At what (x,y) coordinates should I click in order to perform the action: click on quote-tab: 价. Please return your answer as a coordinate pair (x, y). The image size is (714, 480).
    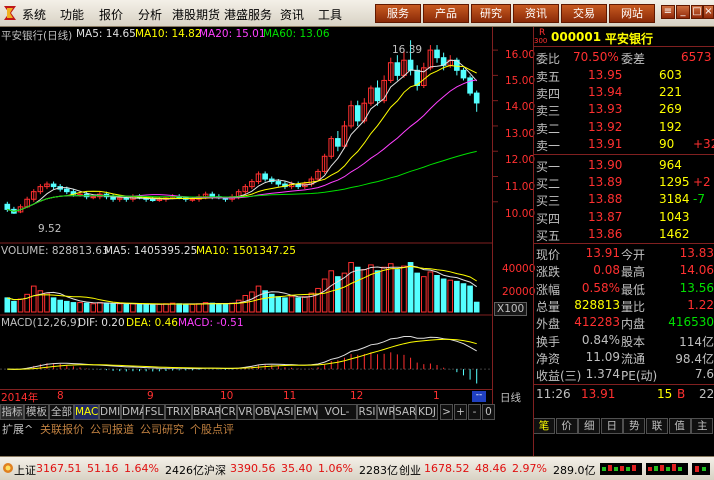
    Looking at the image, I should click on (566, 426).